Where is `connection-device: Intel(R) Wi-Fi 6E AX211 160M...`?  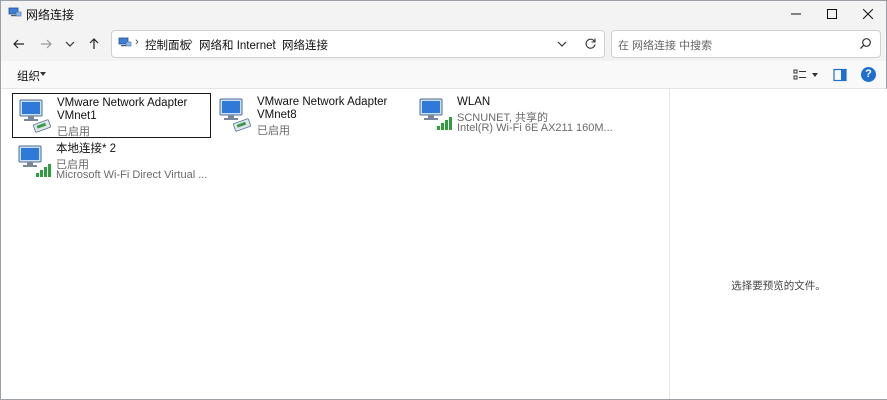 connection-device: Intel(R) Wi-Fi 6E AX211 160M... is located at coordinates (535, 128).